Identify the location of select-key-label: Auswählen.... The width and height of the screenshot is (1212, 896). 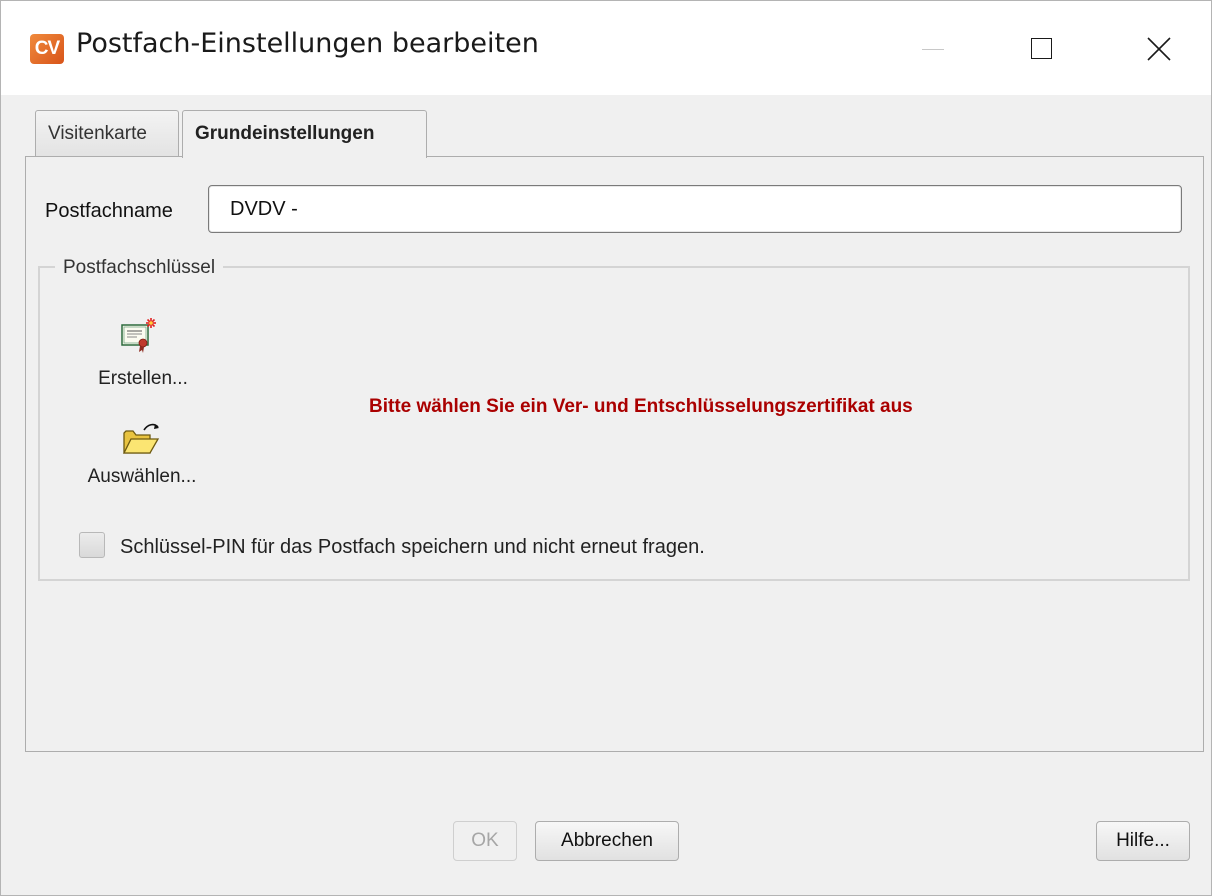
(142, 476).